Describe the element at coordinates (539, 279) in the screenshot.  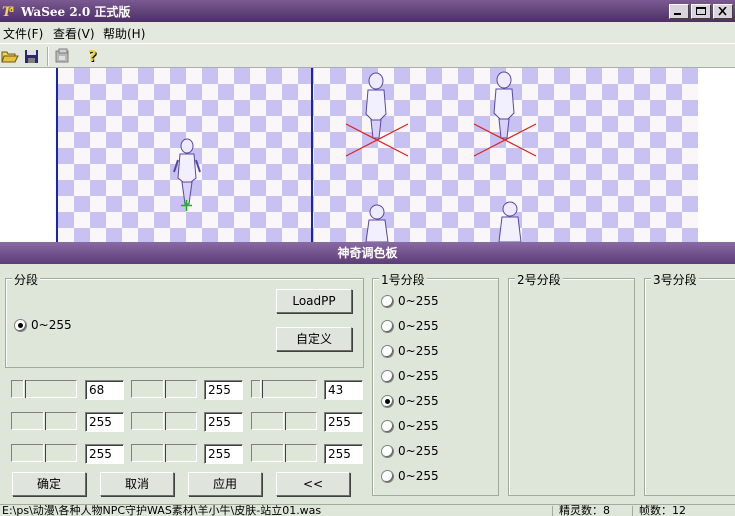
I see `segment2-group-label: 2号分段` at that location.